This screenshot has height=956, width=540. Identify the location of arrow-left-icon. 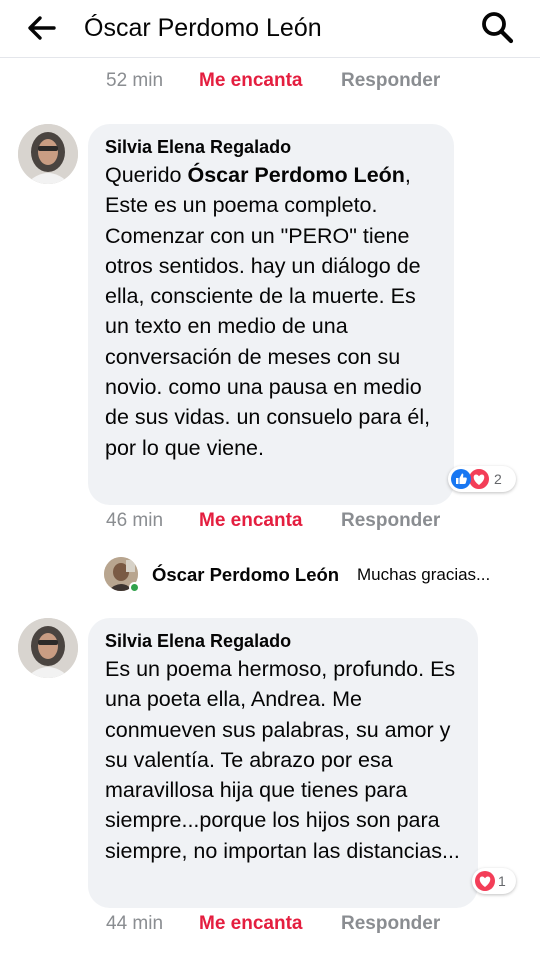
(42, 28).